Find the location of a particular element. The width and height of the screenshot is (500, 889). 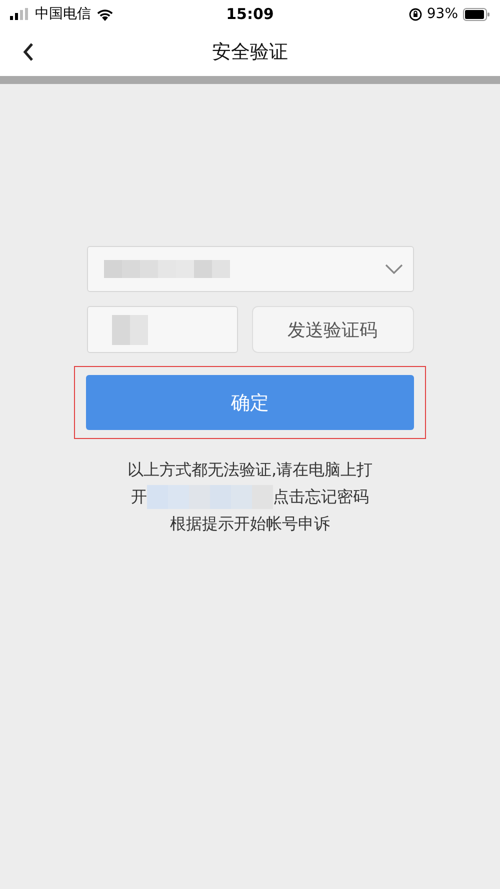

carrier-name: 中国电信 is located at coordinates (63, 14).